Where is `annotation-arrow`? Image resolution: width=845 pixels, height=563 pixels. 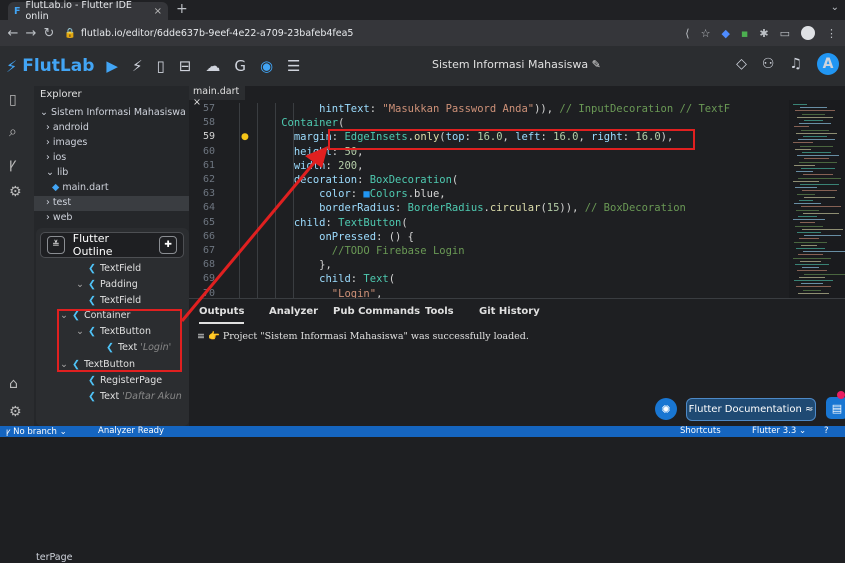 annotation-arrow is located at coordinates (254, 234).